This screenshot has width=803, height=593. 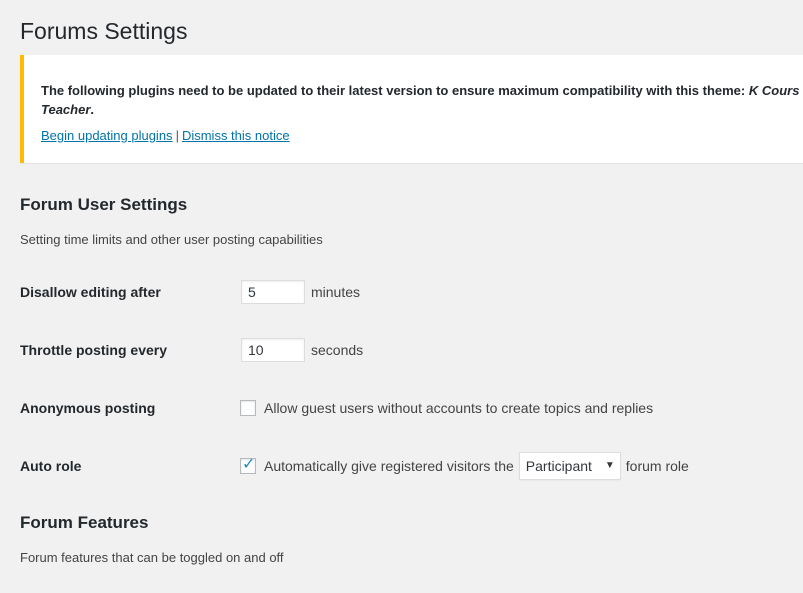 What do you see at coordinates (236, 135) in the screenshot?
I see `dismiss-notice-link: Dismiss this notice` at bounding box center [236, 135].